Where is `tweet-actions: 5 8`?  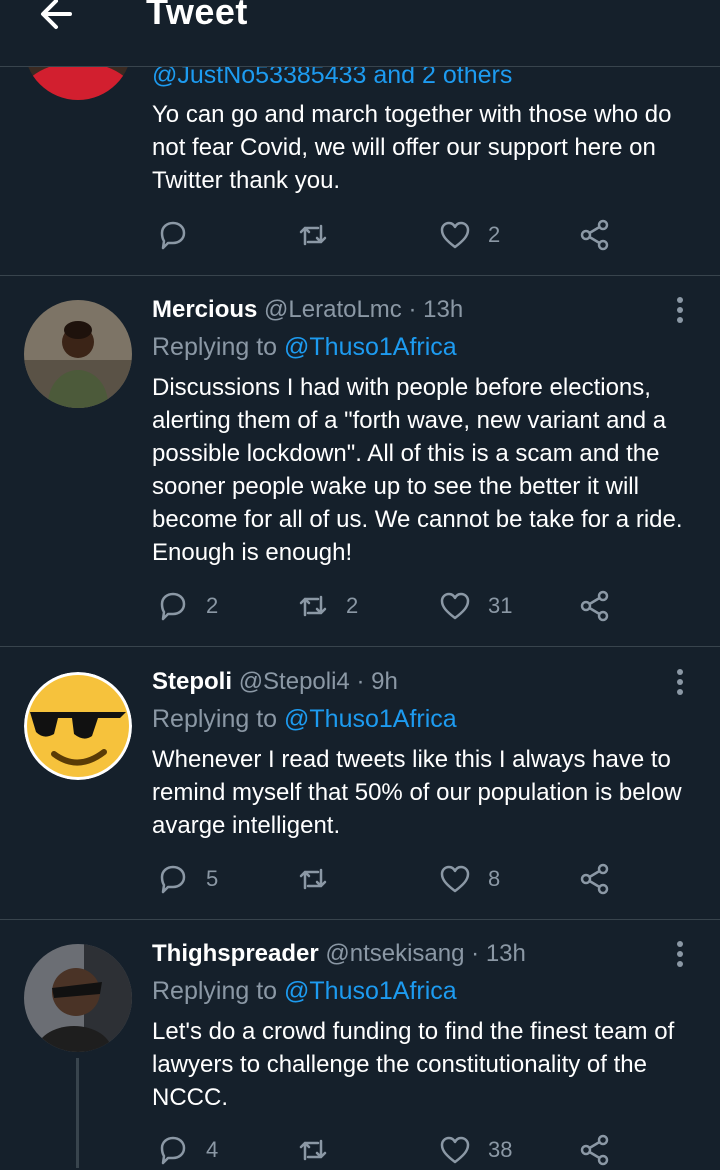
tweet-actions: 5 8 is located at coordinates (391, 879).